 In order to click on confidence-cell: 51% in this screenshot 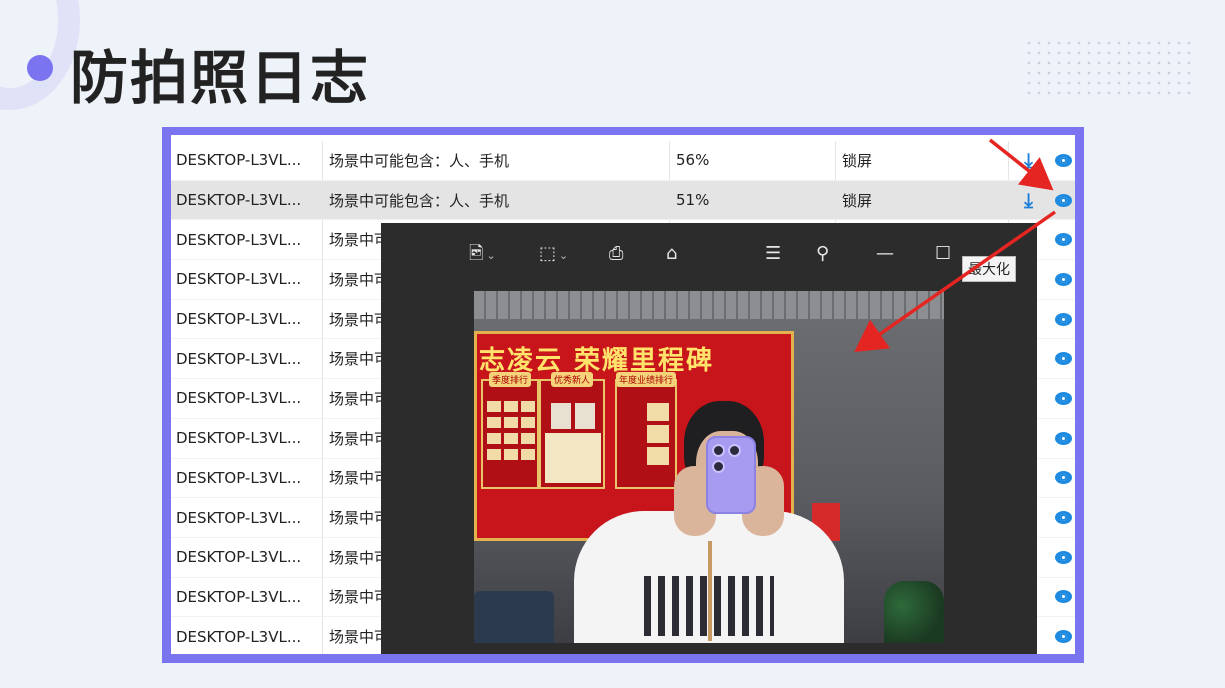, I will do `click(749, 200)`.